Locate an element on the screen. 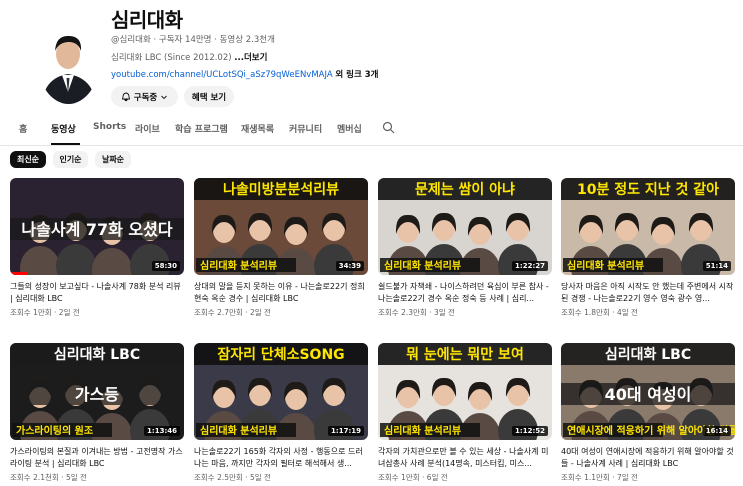 This screenshot has width=743, height=486. thumbnail-top-text: 10분 정도 지난 것 같아 is located at coordinates (648, 189).